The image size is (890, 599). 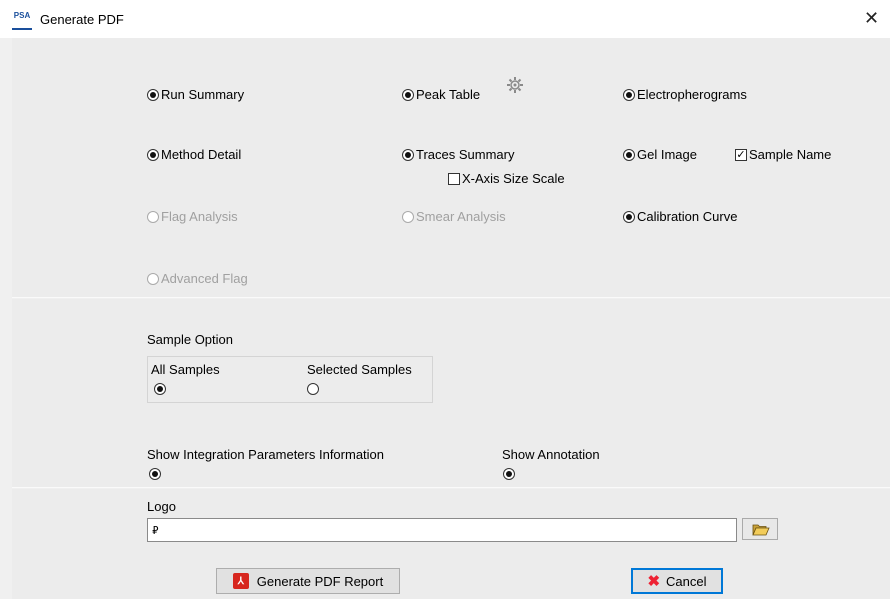 What do you see at coordinates (153, 94) in the screenshot?
I see `run-summary-radio` at bounding box center [153, 94].